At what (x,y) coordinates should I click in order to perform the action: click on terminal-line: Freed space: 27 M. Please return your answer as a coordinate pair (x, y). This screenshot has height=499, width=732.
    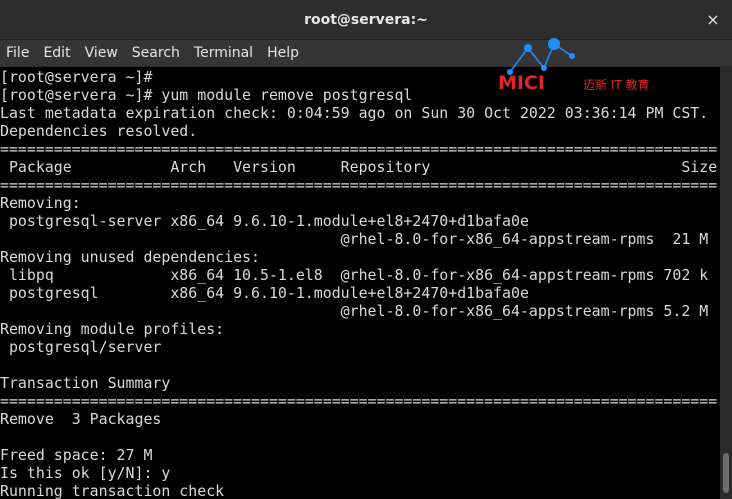
    Looking at the image, I should click on (76, 455).